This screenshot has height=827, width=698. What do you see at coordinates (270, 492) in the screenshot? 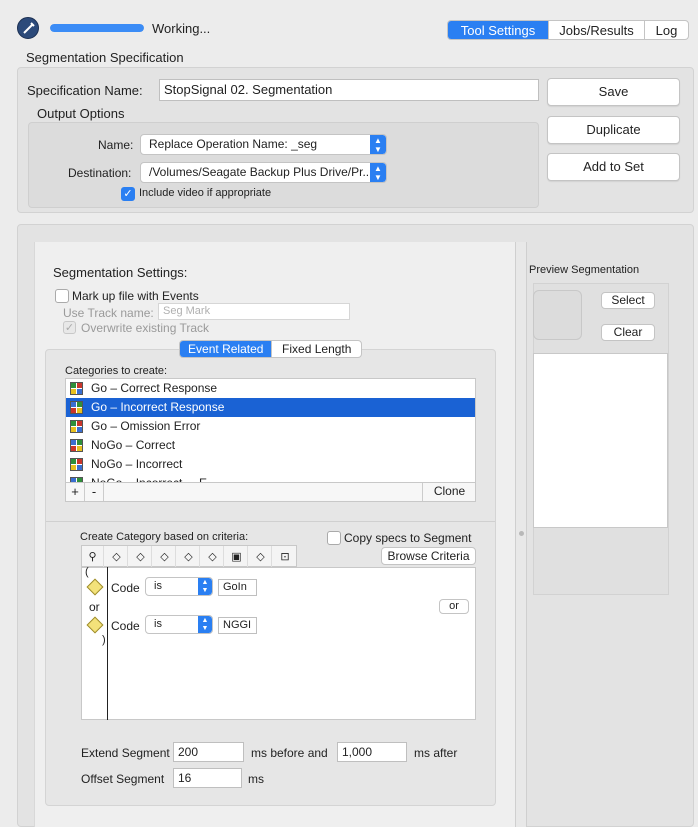
I see `category-list-footer: + - Clone` at bounding box center [270, 492].